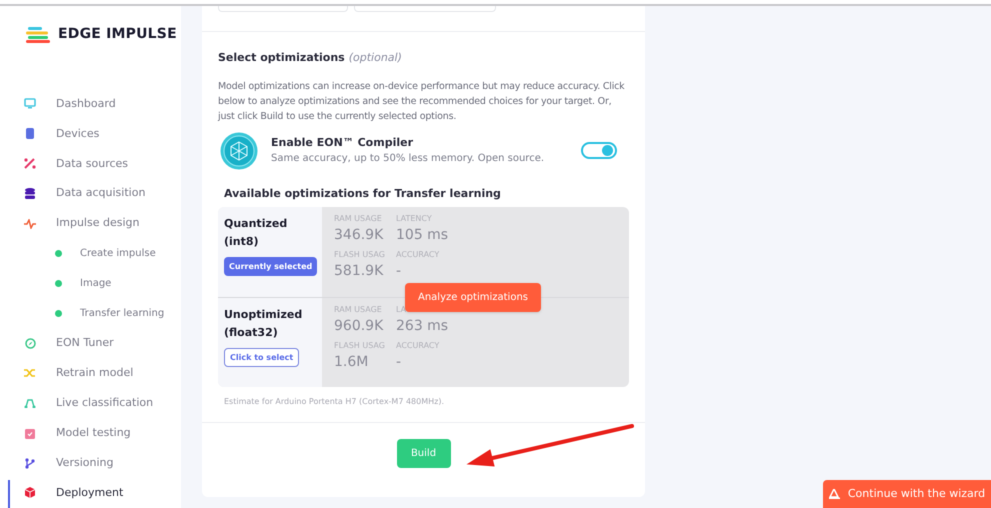  What do you see at coordinates (359, 271) in the screenshot?
I see `metric-value: 581.9K` at bounding box center [359, 271].